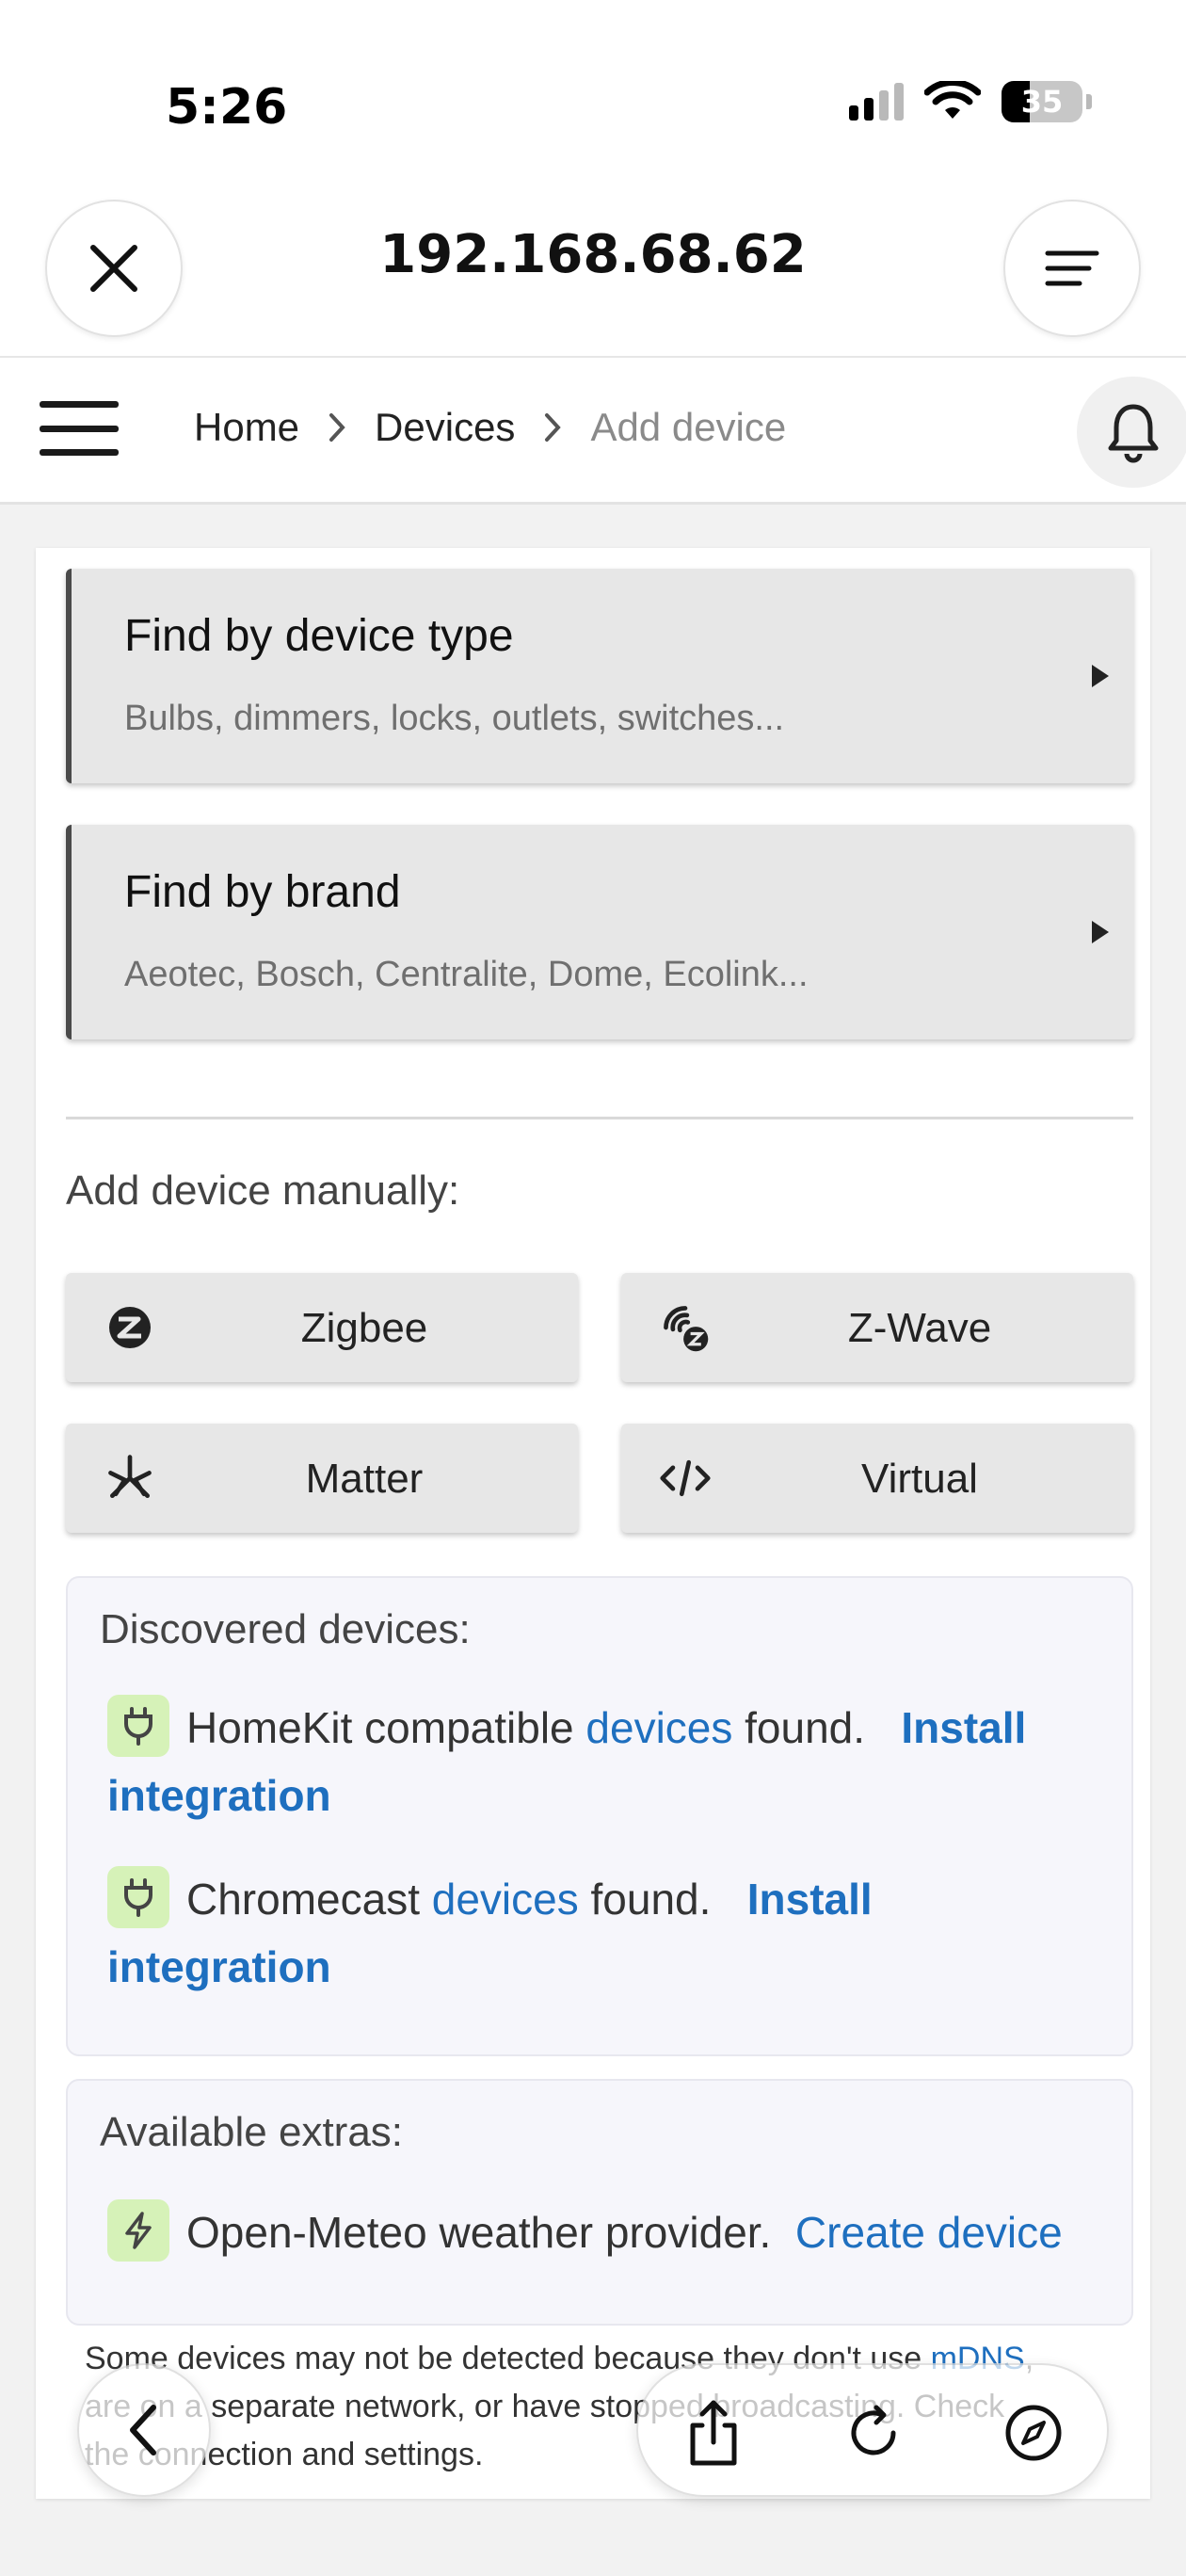 This screenshot has width=1186, height=2576. What do you see at coordinates (138, 2230) in the screenshot?
I see `lightning-icon` at bounding box center [138, 2230].